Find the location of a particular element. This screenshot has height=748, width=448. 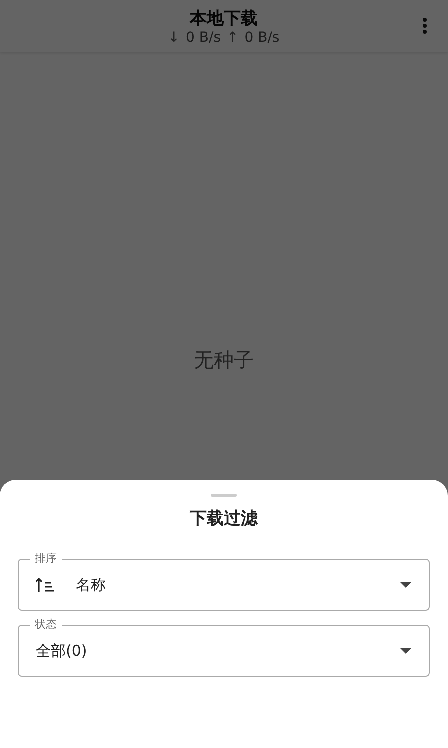

page-title: 本地下载 is located at coordinates (224, 19).